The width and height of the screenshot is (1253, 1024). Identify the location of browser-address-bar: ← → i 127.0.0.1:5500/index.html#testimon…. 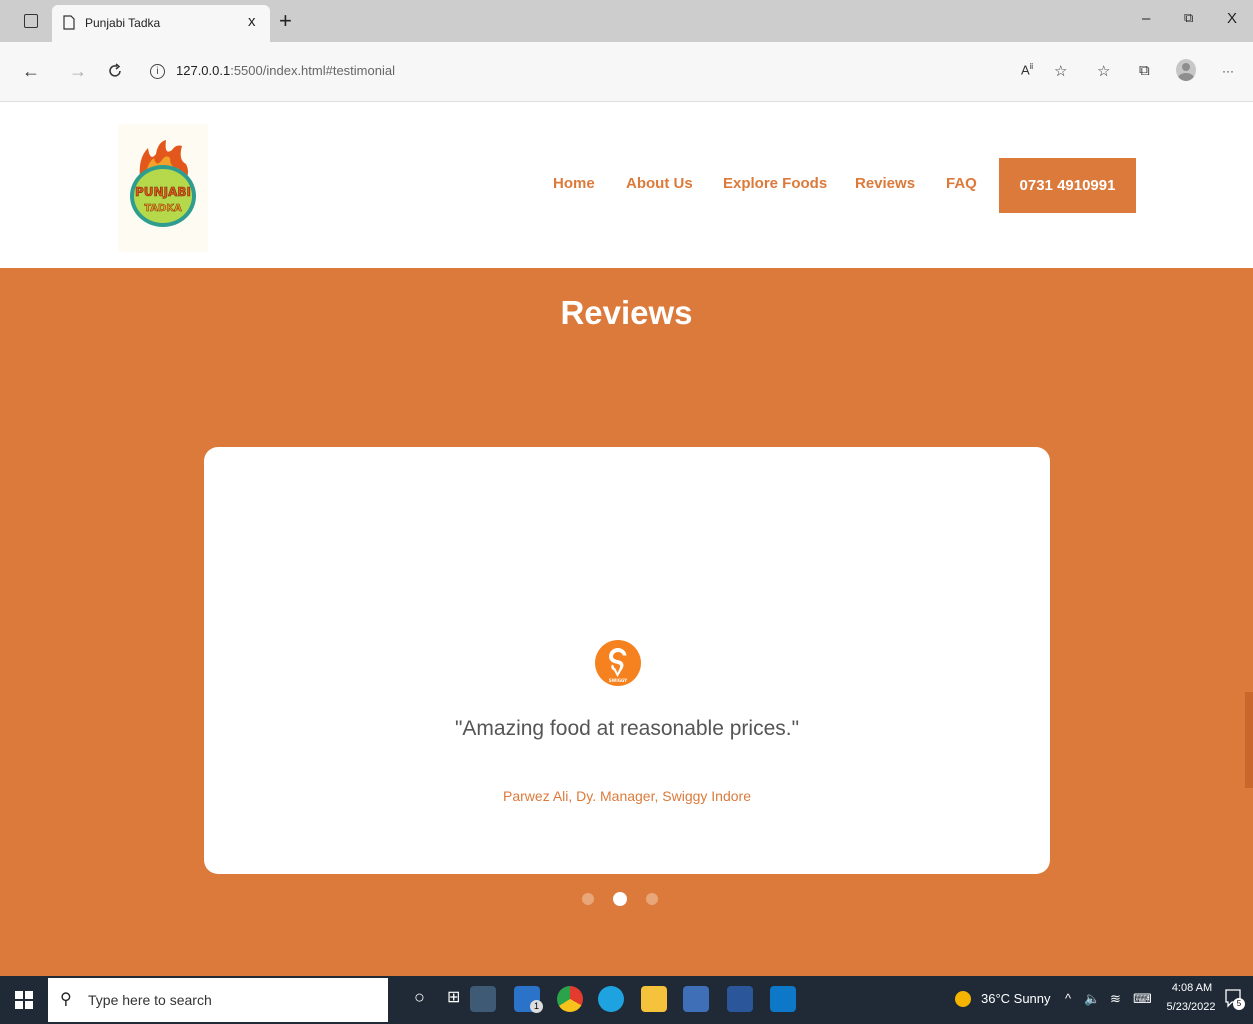
(626, 72).